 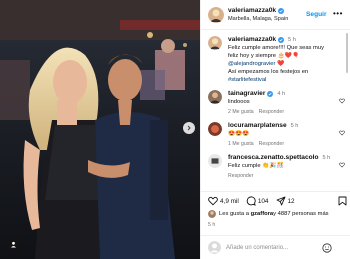 What do you see at coordinates (241, 112) in the screenshot?
I see `comment-likes: 2 Me gusta` at bounding box center [241, 112].